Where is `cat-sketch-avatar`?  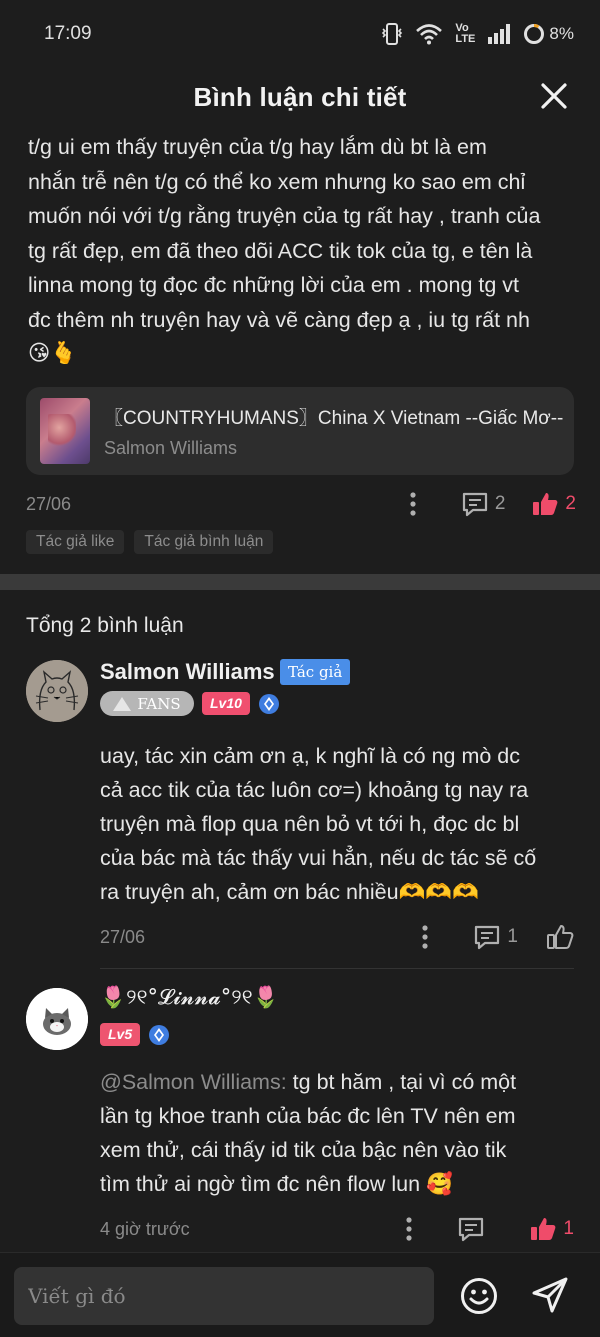 cat-sketch-avatar is located at coordinates (57, 691).